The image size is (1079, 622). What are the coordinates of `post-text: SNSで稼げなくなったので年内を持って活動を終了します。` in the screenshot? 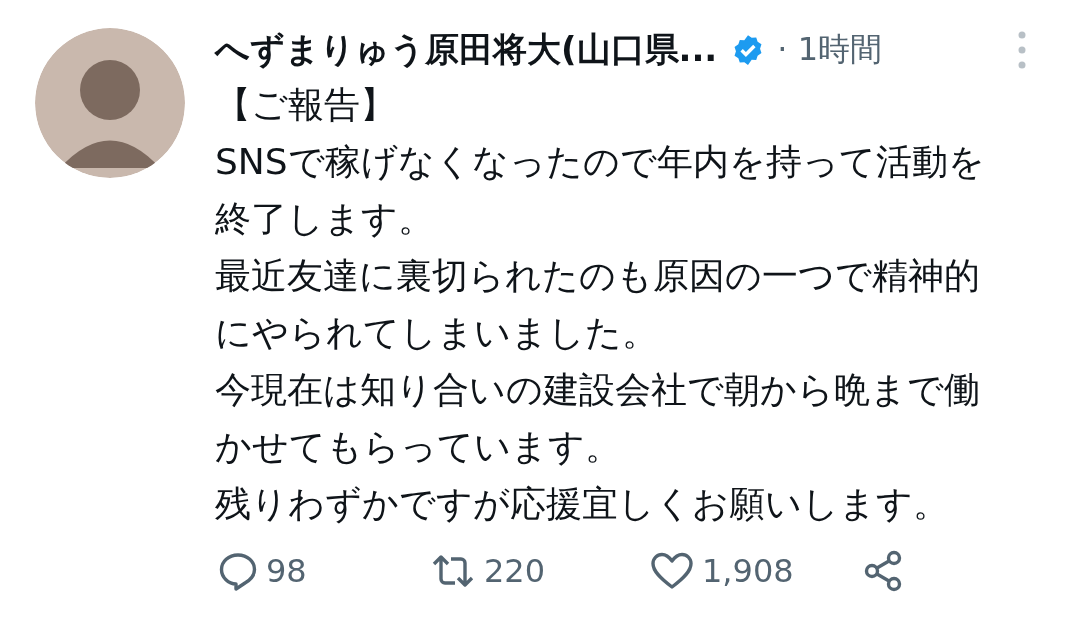 It's located at (600, 190).